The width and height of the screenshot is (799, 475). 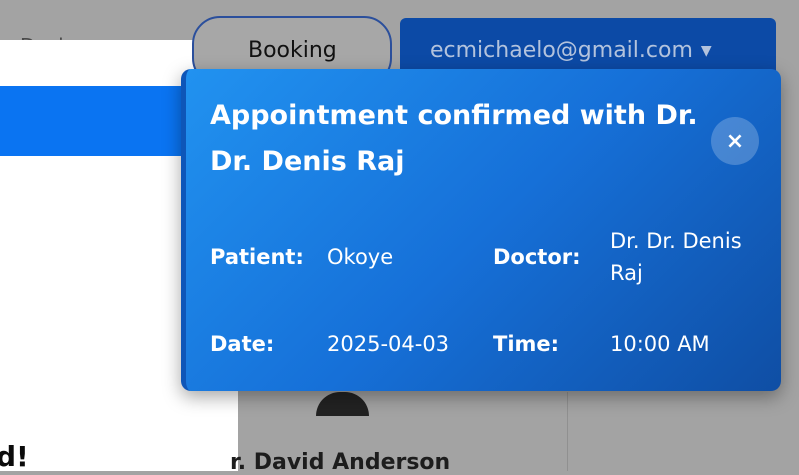 I want to click on doctor-card-name: r. David Anderson, so click(x=340, y=462).